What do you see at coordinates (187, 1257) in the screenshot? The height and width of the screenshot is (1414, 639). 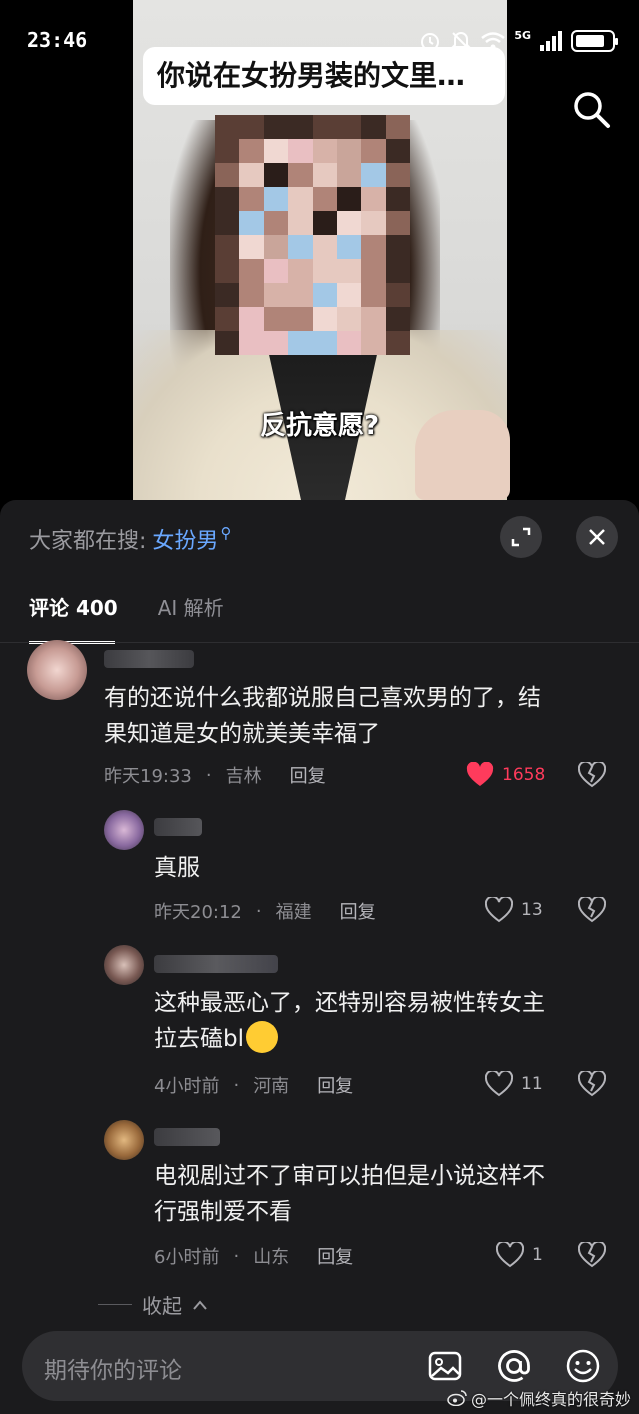 I see `reply-time: 6小时前` at bounding box center [187, 1257].